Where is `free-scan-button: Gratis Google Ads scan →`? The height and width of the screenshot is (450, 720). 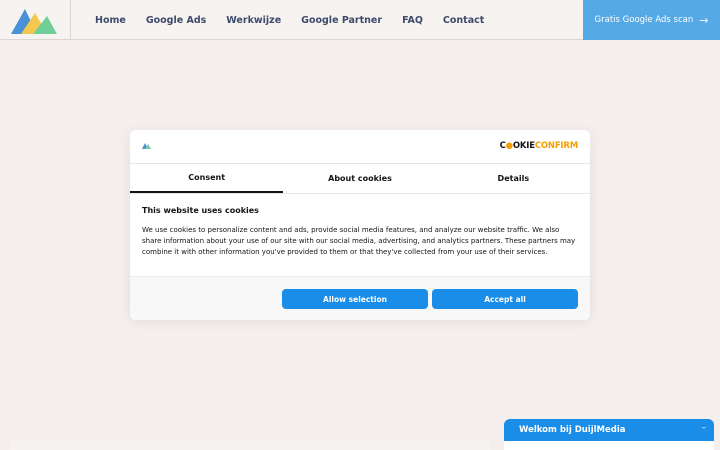 free-scan-button: Gratis Google Ads scan → is located at coordinates (651, 20).